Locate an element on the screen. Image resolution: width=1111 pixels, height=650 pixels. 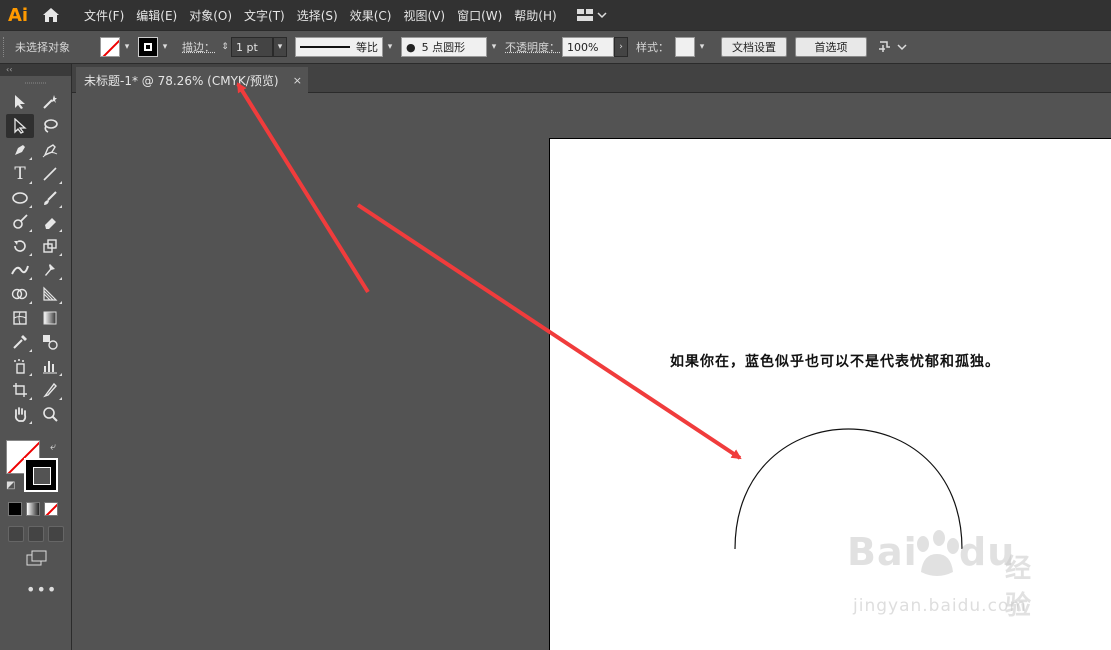
perspective-grid-icon is located at coordinates (50, 294).